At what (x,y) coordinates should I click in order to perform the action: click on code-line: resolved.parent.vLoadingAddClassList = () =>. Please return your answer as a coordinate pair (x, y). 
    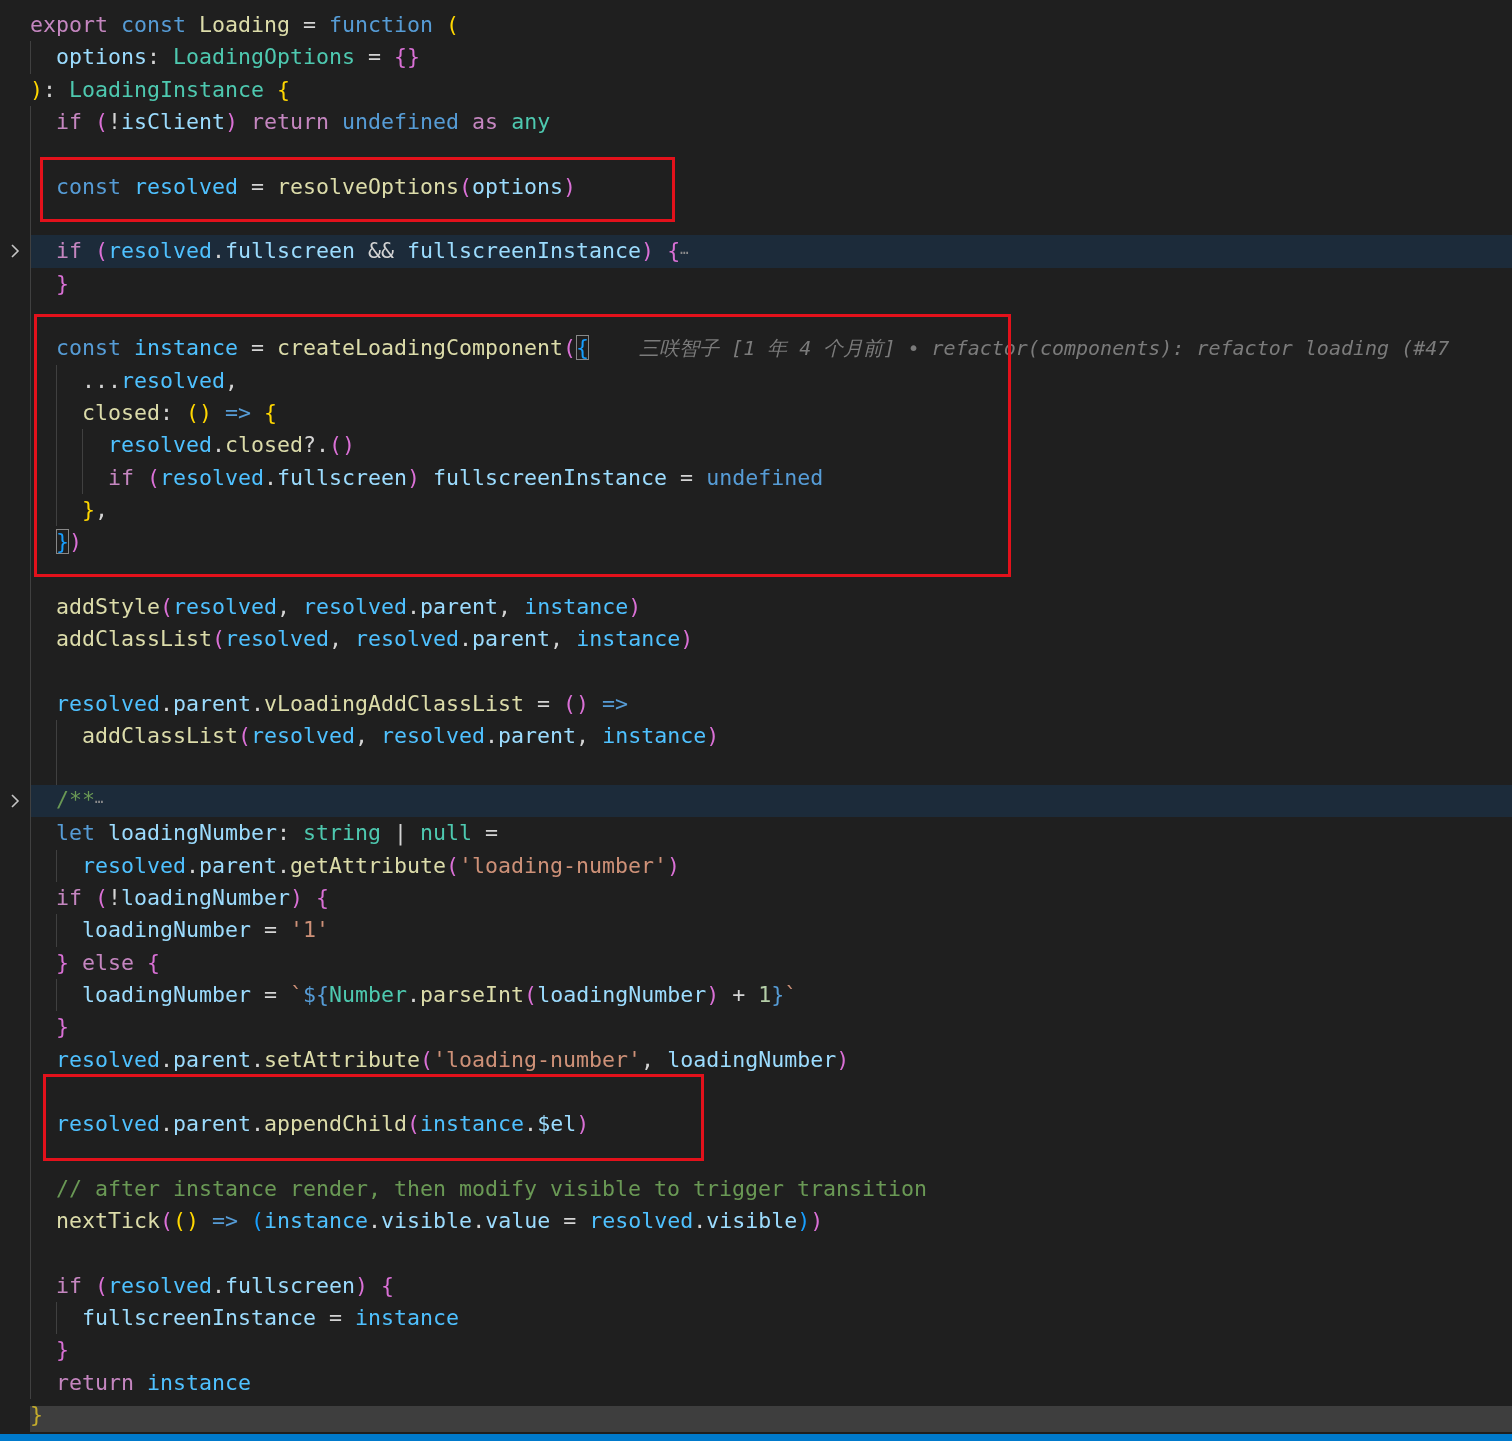
    Looking at the image, I should click on (342, 703).